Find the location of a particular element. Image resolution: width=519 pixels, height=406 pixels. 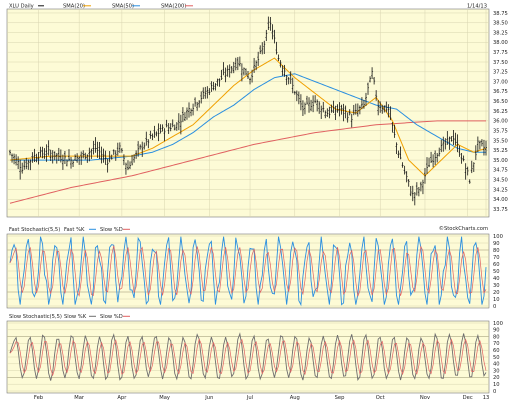

legend-sma200: SMA(200) is located at coordinates (173, 7).